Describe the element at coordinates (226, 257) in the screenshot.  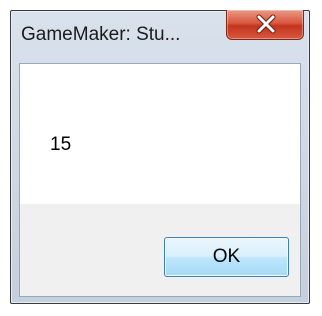
I see `ok-button: OK` at that location.